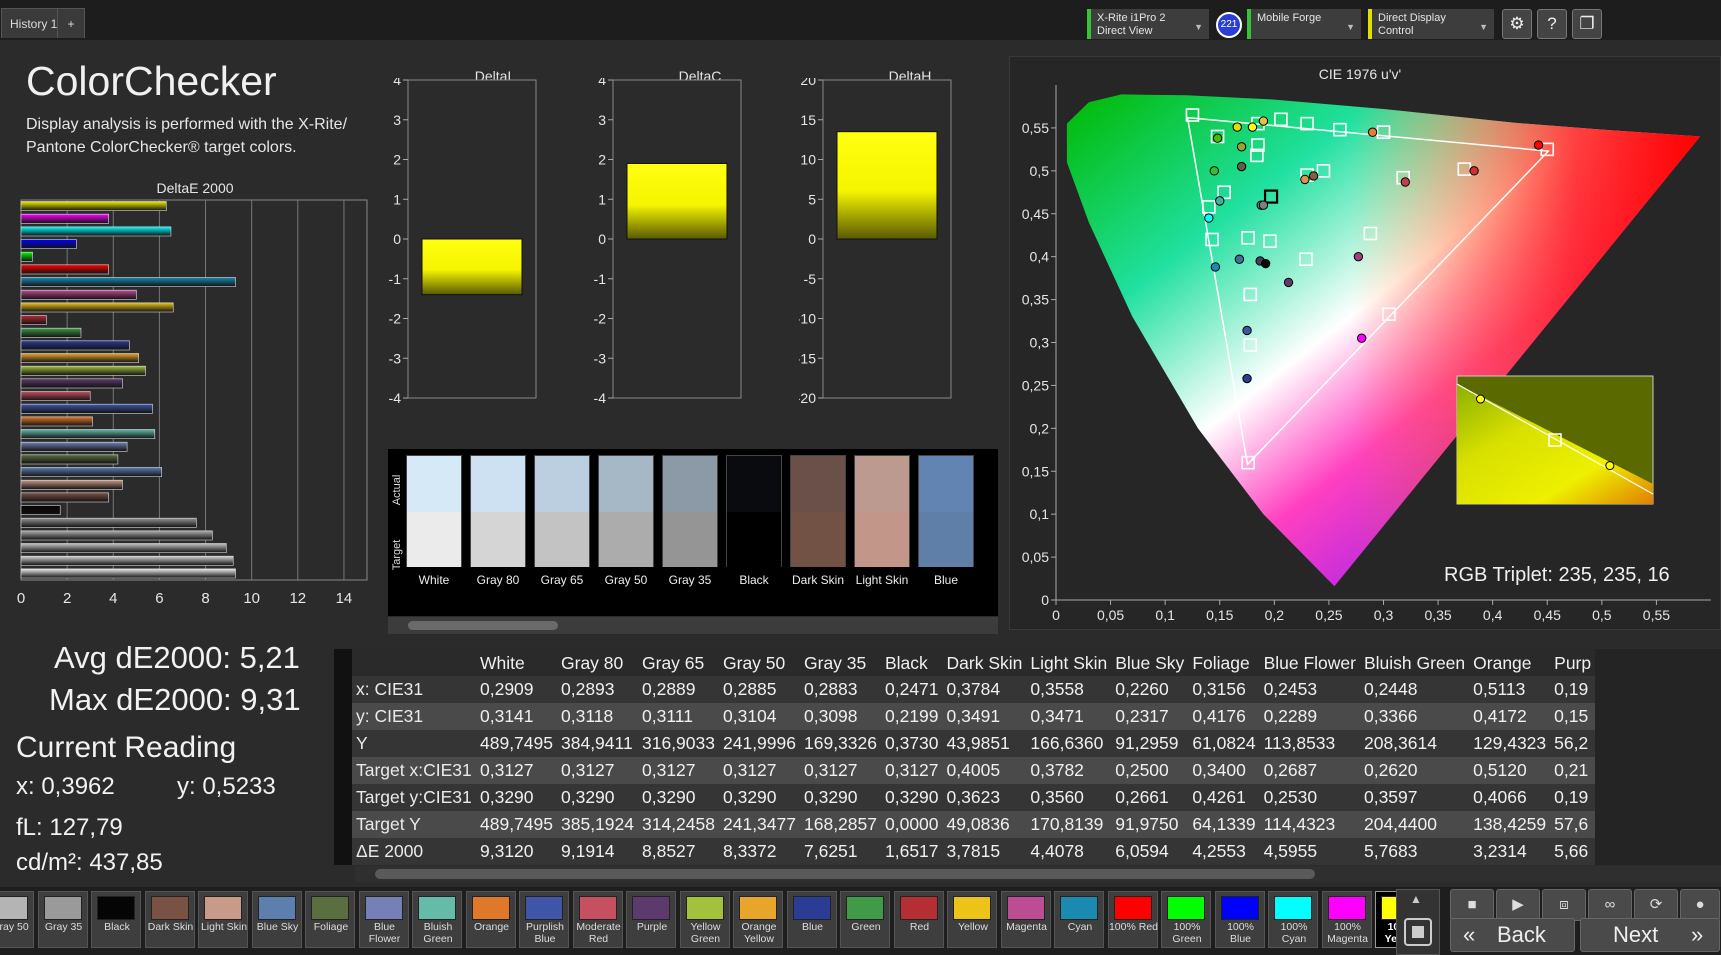 The width and height of the screenshot is (1721, 955). What do you see at coordinates (759, 797) in the screenshot?
I see `table-cell: 0,3290` at bounding box center [759, 797].